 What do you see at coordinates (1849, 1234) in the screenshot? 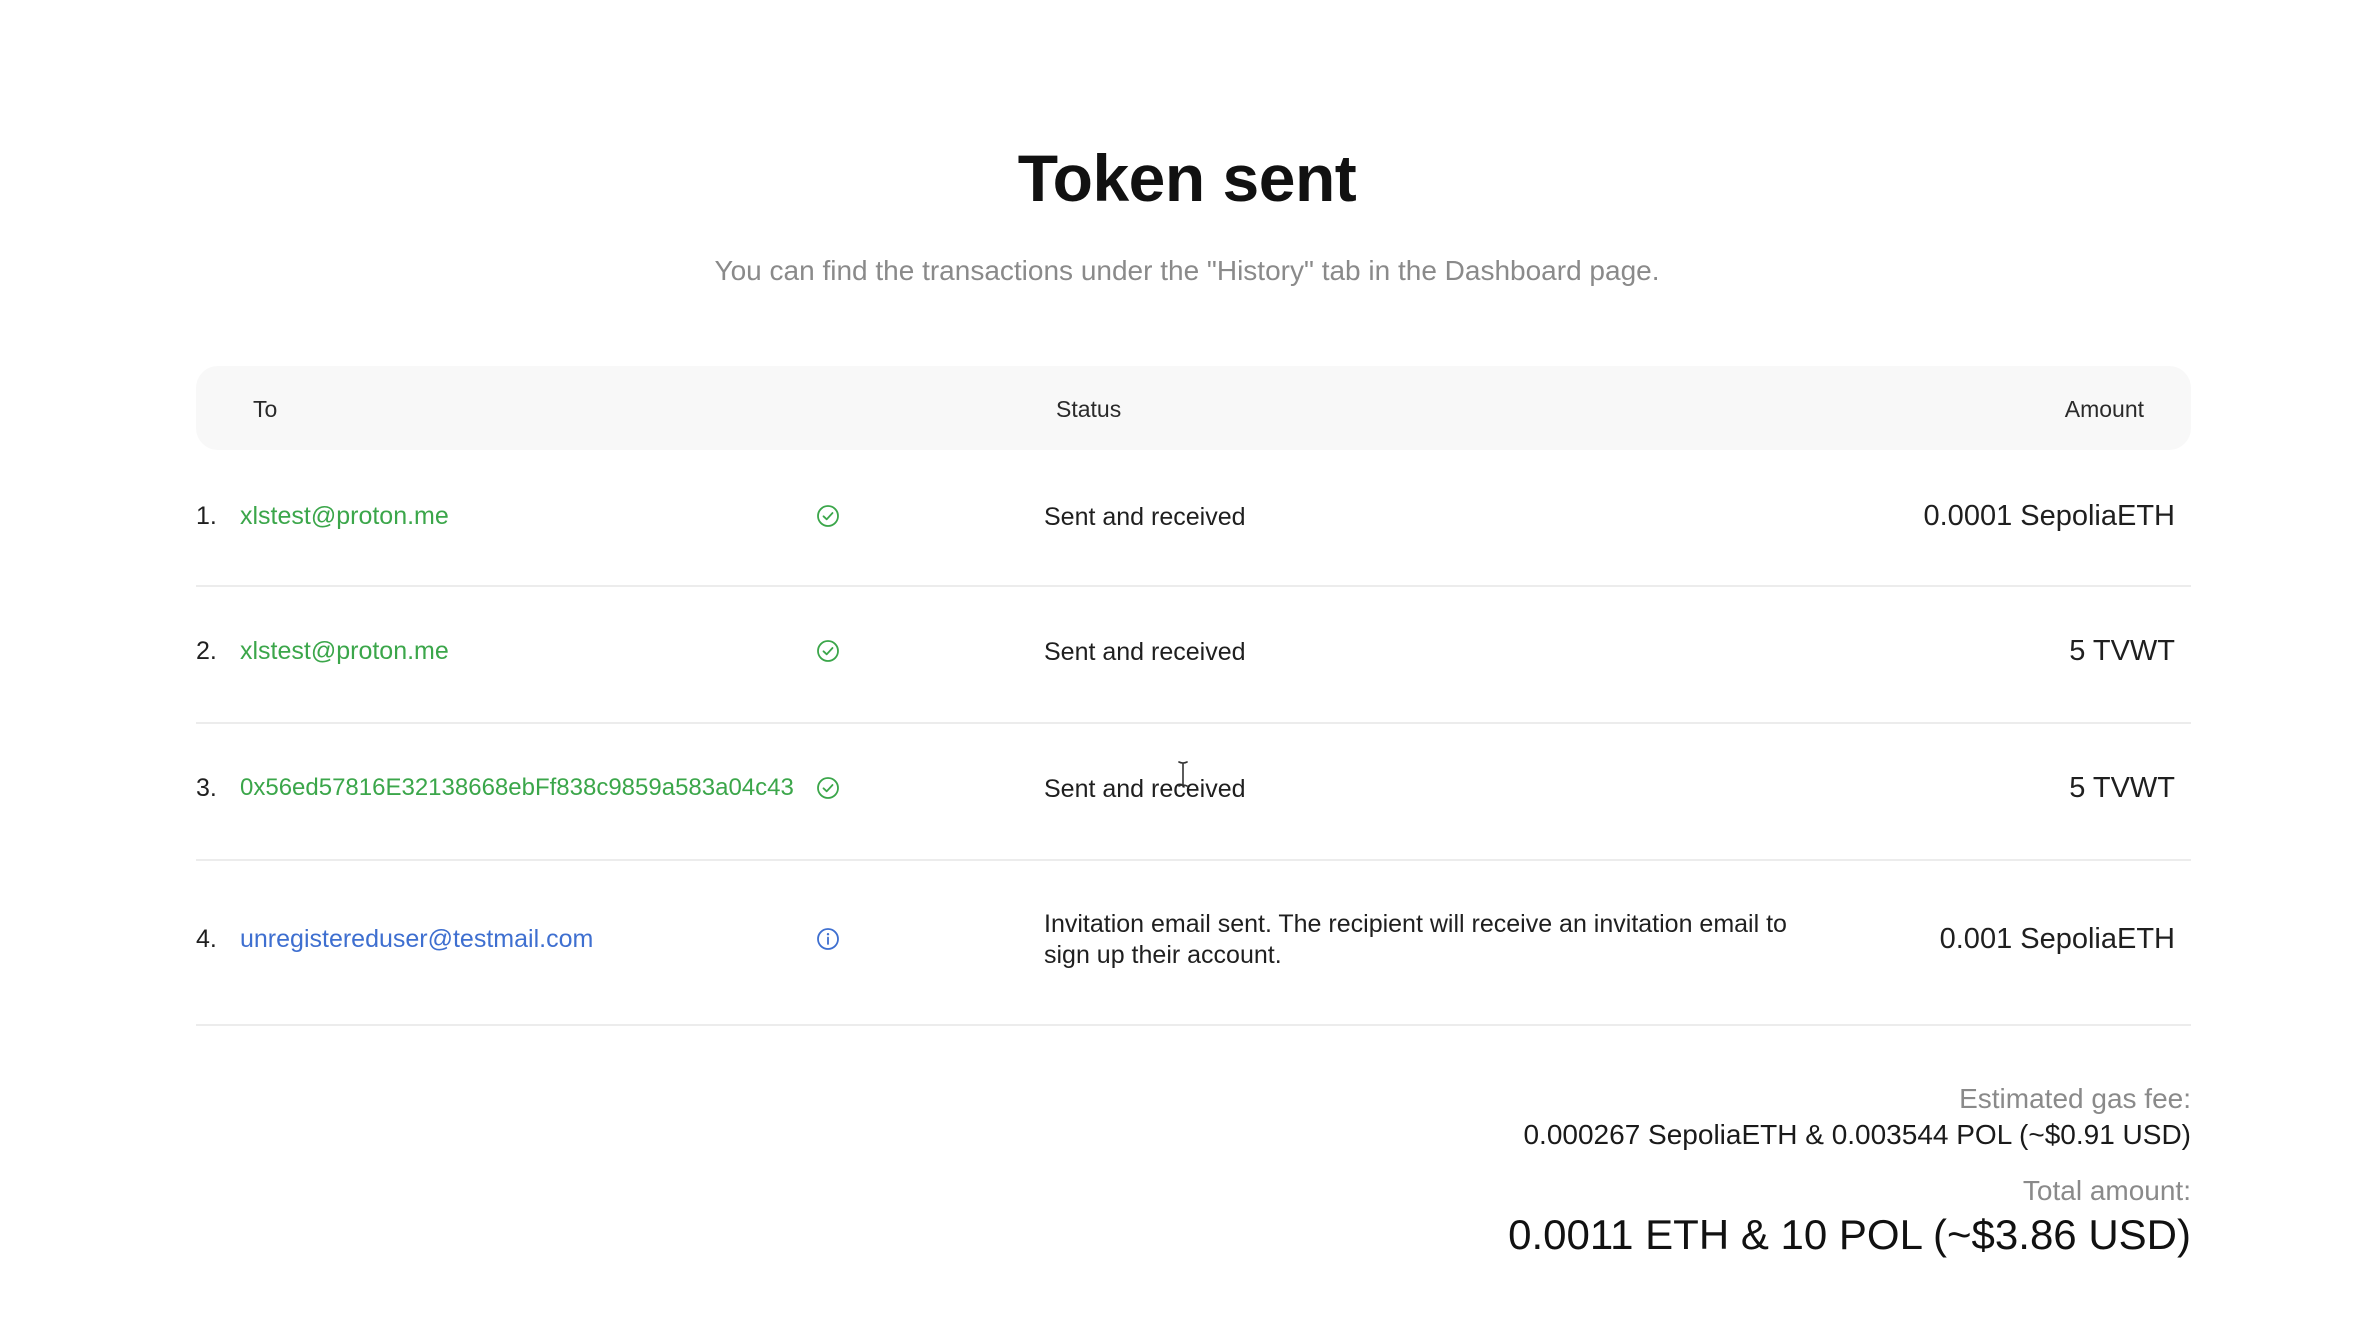
I see `total-amount-value: 0.0011 ETH & 10 POL (~$3.86 USD)` at bounding box center [1849, 1234].